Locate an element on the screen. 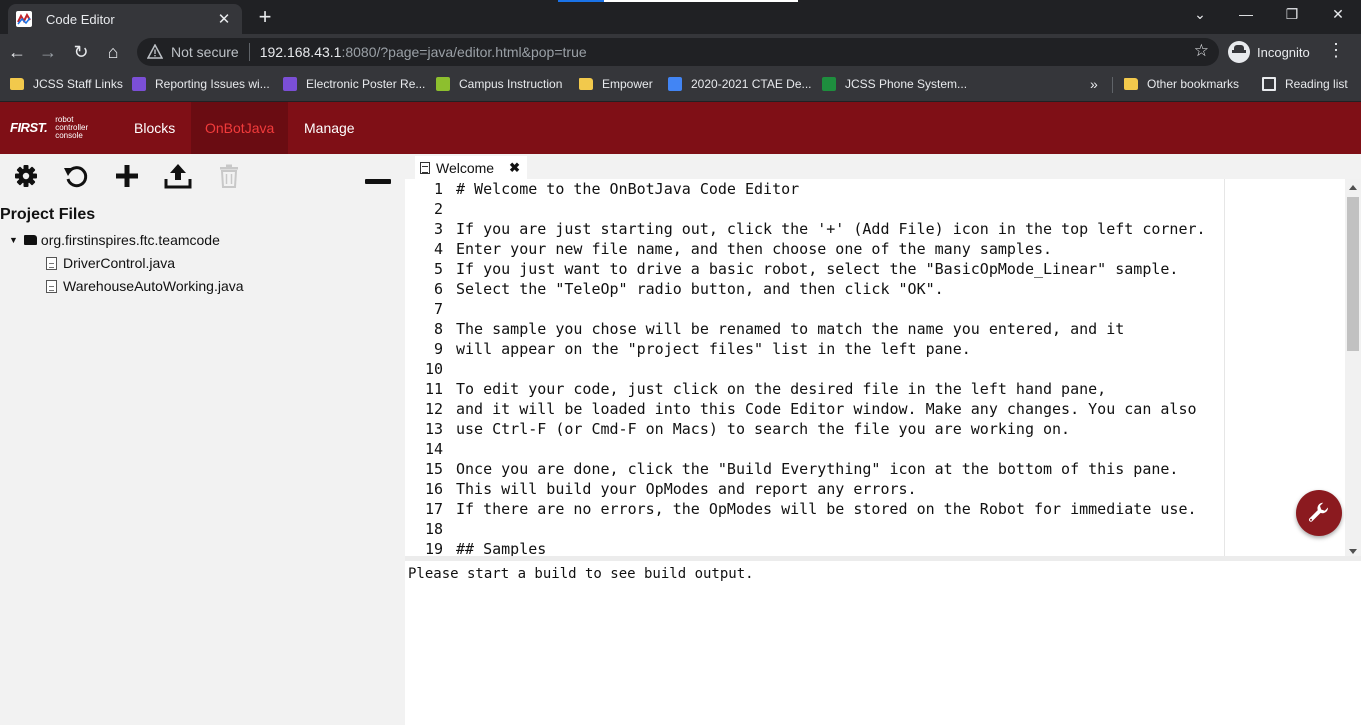 The image size is (1361, 725). browser-tabstrip: Code Editor ✕ + ⌄ — ❐ ✕ is located at coordinates (680, 17).